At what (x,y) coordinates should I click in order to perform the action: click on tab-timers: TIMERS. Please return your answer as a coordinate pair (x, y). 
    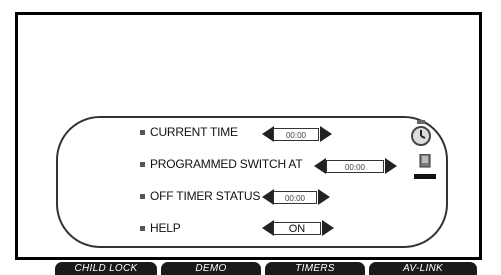
    Looking at the image, I should click on (315, 268).